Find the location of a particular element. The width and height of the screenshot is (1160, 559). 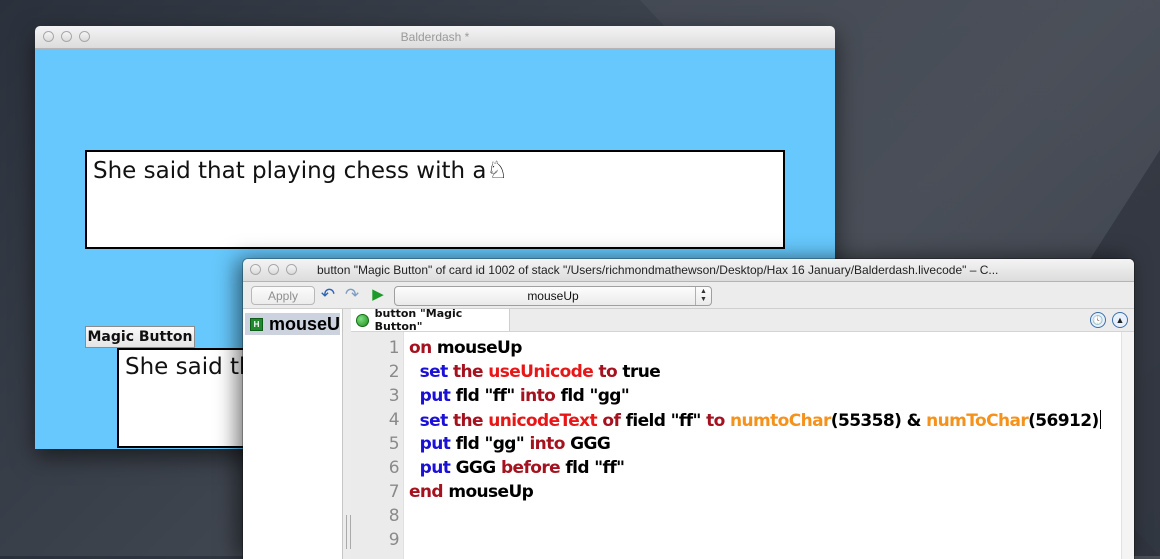

handler-select: mouseUp ▲ ▼ is located at coordinates (553, 296).